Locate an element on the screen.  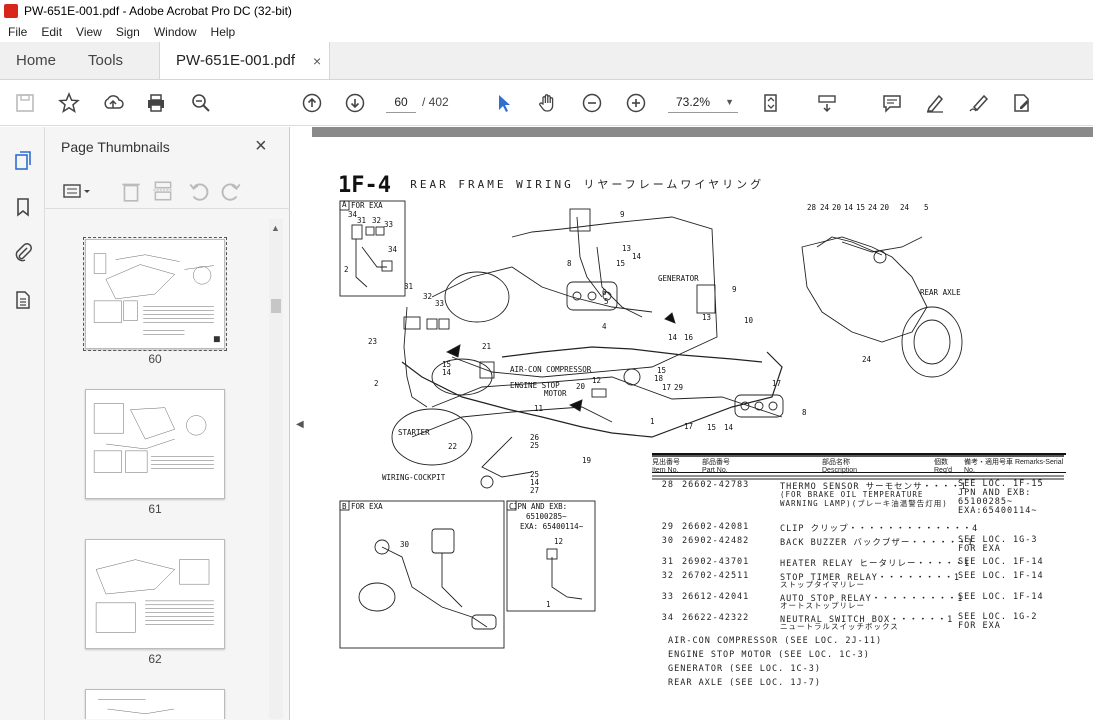
svg-text: 23 is located at coordinates (372, 341).